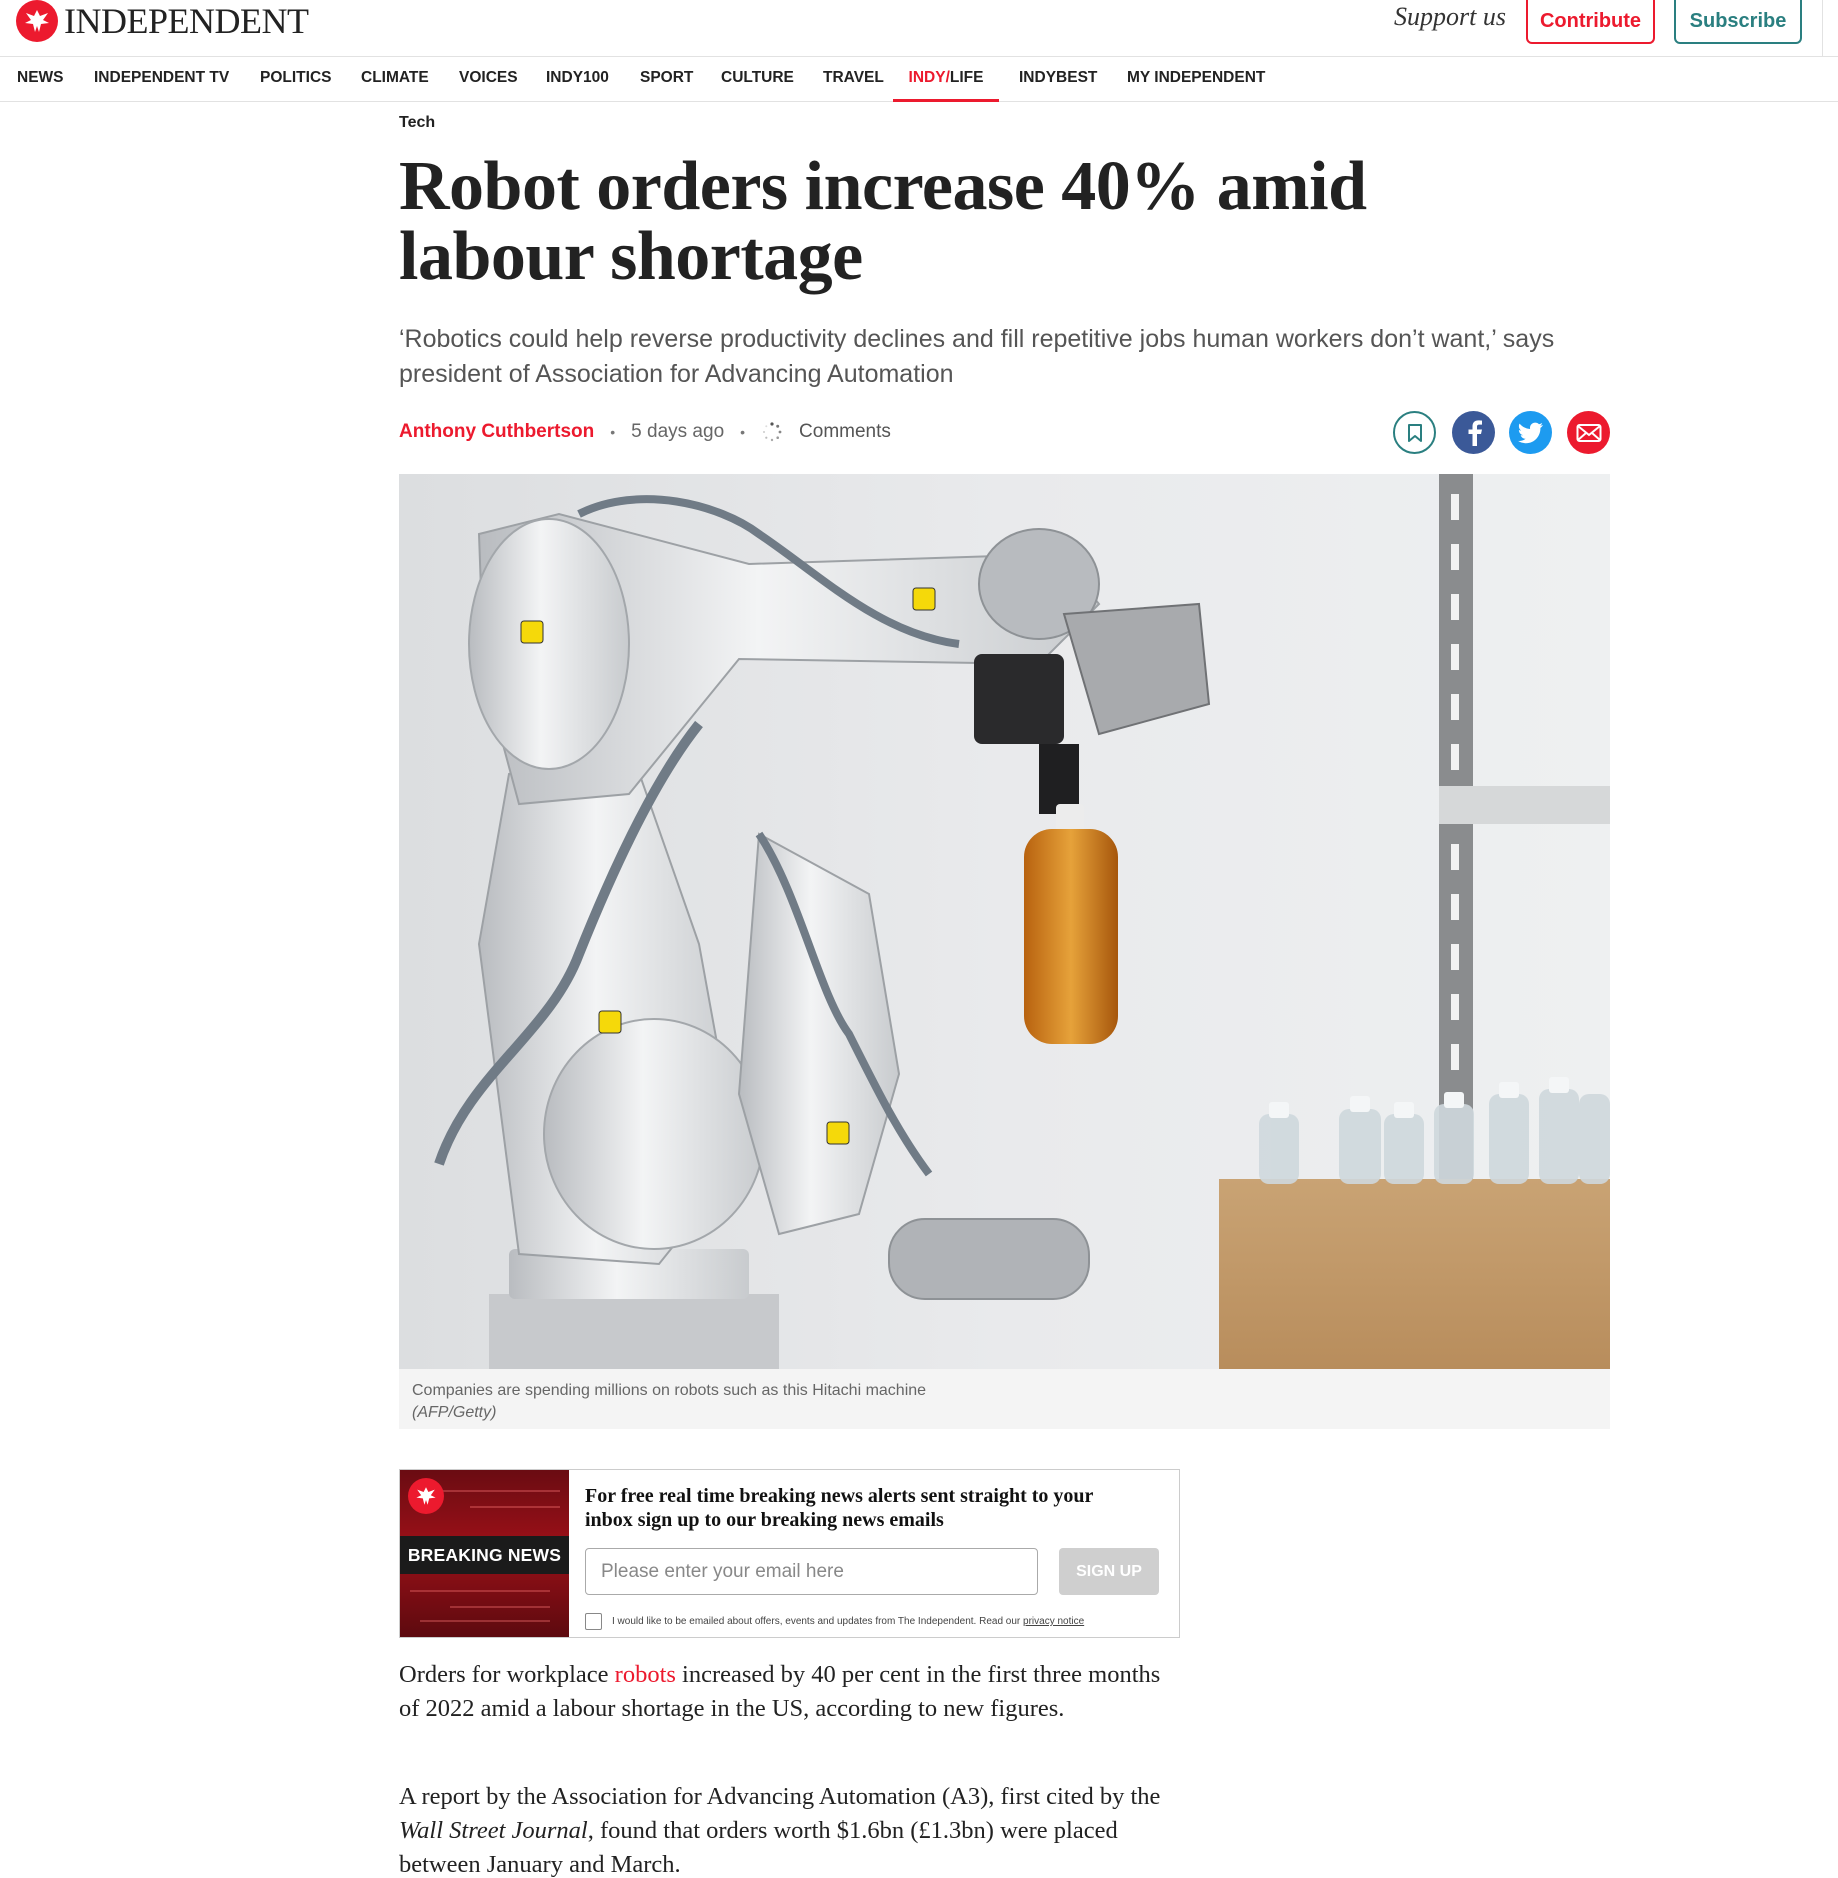  I want to click on facebook-share-button, so click(1473, 432).